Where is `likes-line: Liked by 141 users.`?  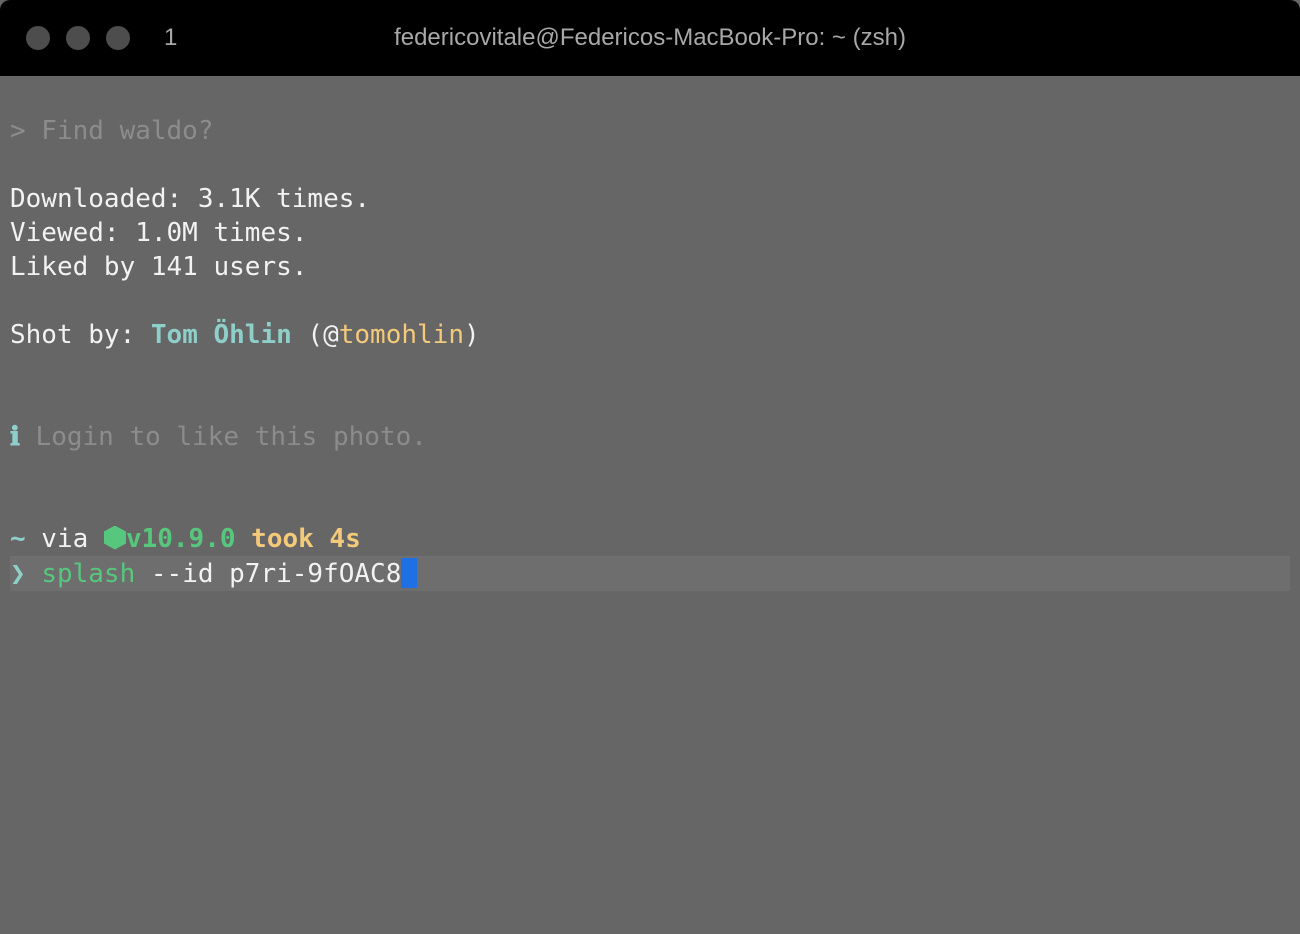
likes-line: Liked by 141 users. is located at coordinates (159, 267).